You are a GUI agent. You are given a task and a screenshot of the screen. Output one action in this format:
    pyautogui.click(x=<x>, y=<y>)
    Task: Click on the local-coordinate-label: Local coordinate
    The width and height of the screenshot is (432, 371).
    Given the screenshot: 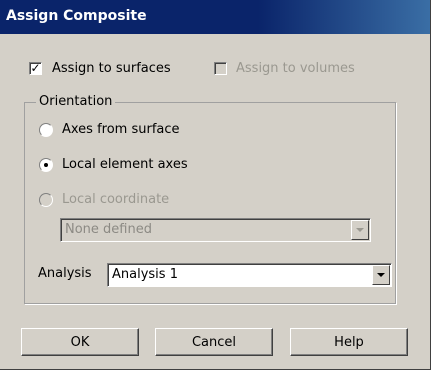 What is the action you would take?
    pyautogui.click(x=115, y=199)
    